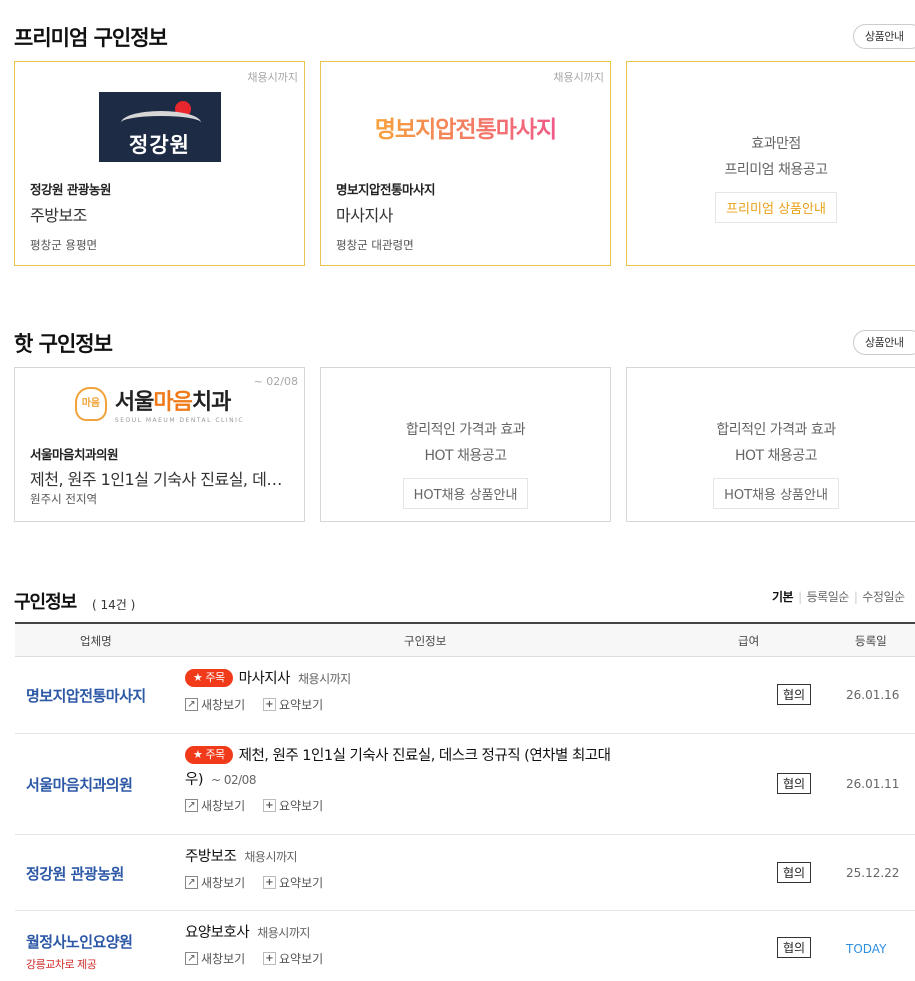 The image size is (915, 981). I want to click on card-job-title: 마사지사, so click(364, 215).